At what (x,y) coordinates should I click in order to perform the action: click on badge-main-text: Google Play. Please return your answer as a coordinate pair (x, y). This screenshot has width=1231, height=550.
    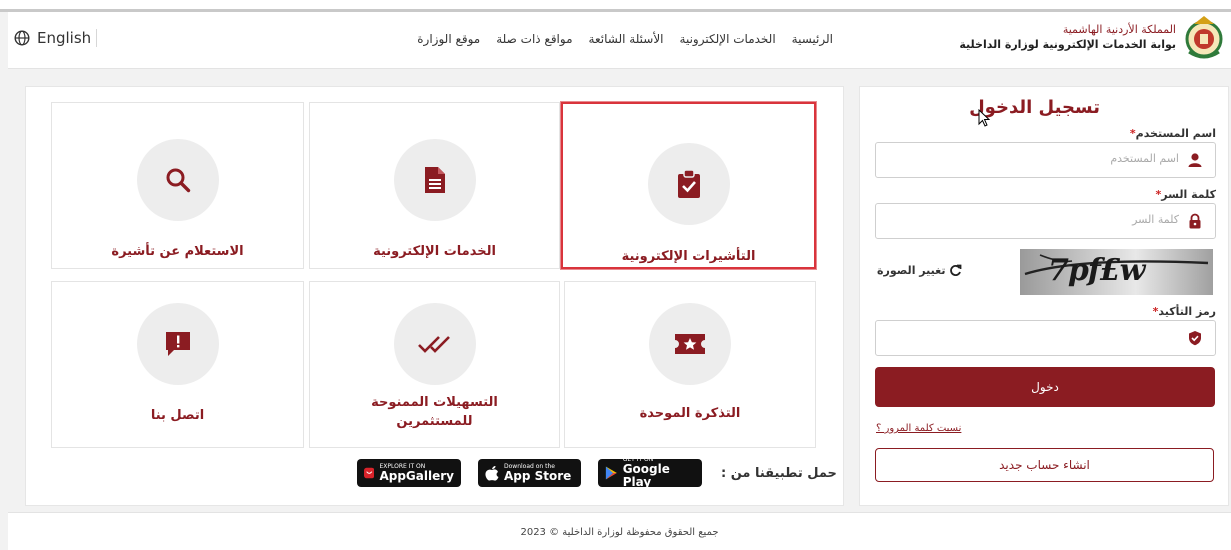
    Looking at the image, I should click on (646, 475).